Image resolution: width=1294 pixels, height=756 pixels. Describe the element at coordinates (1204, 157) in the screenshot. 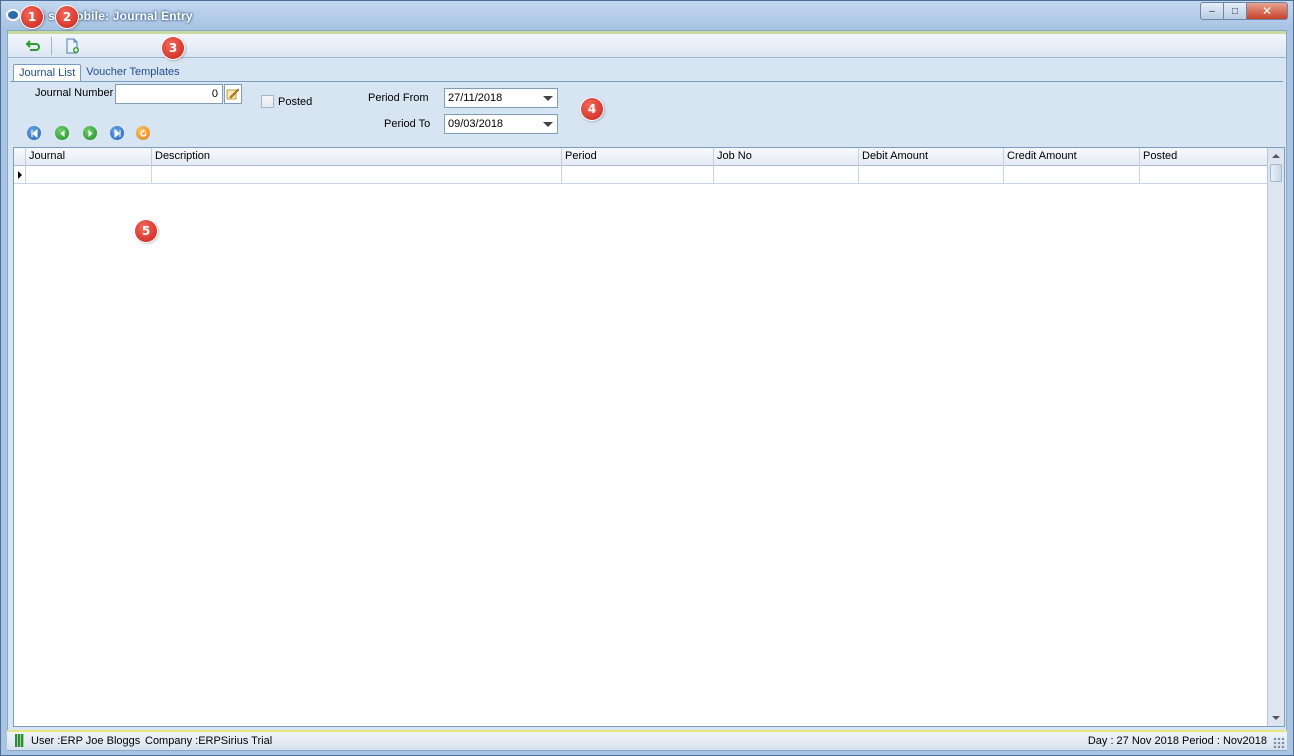

I see `column-header-posted: Posted` at that location.